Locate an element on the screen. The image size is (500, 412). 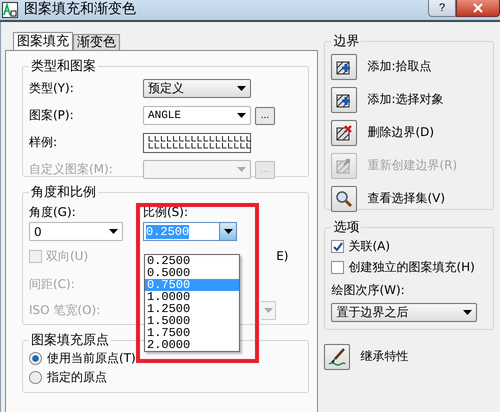
window-title: 图案填充和渐变色 is located at coordinates (80, 9).